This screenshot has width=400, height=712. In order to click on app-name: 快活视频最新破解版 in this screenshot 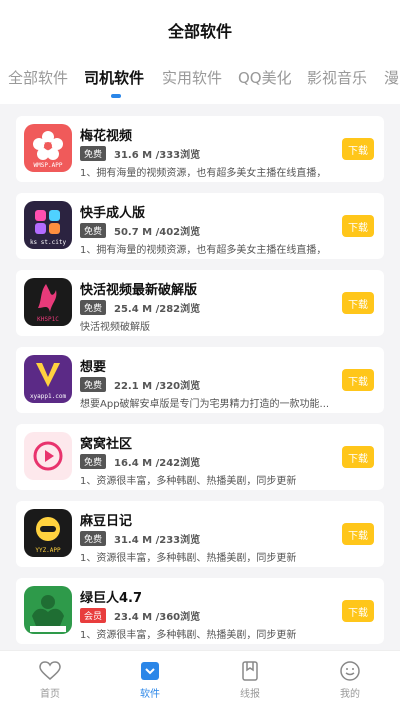, I will do `click(139, 290)`.